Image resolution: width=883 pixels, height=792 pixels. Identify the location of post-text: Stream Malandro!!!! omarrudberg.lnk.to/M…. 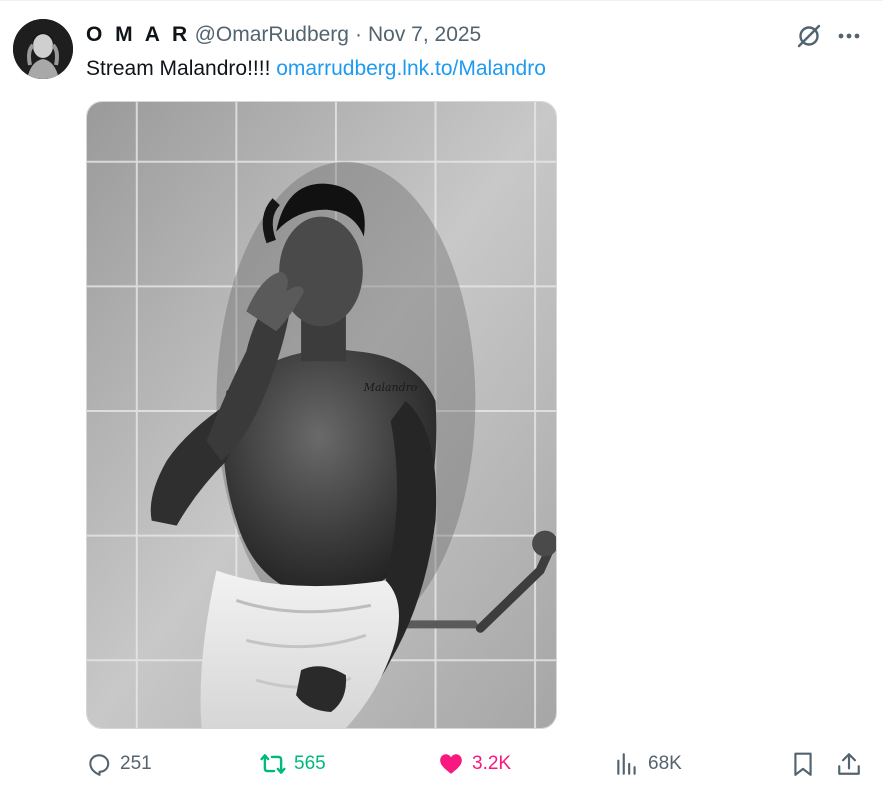
(316, 69).